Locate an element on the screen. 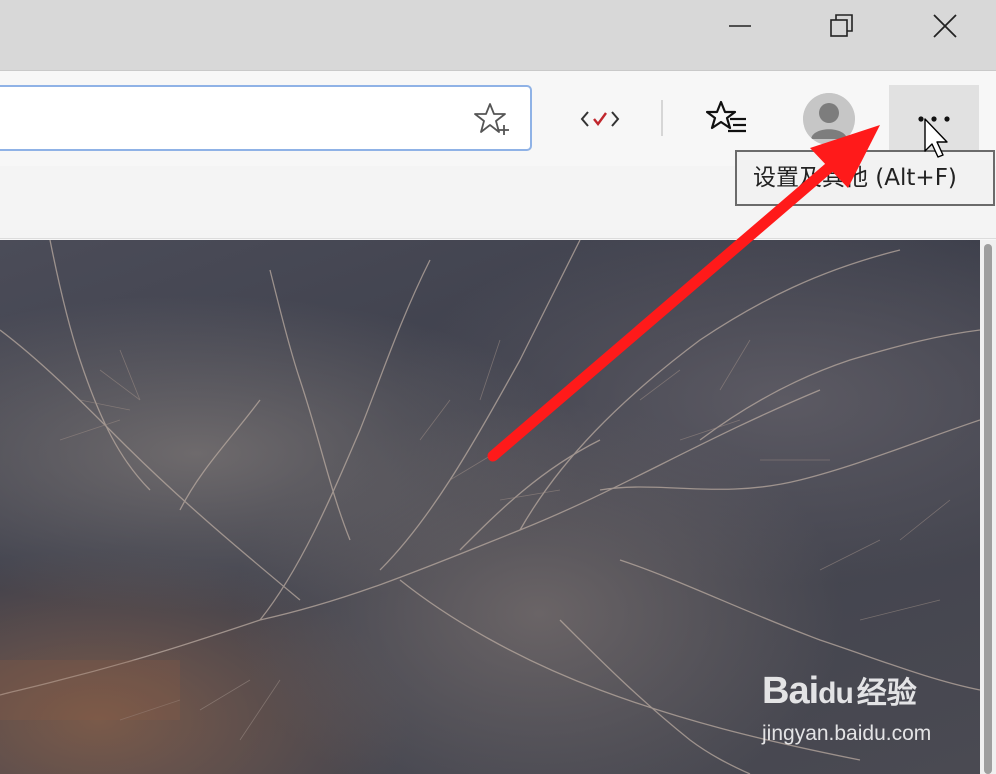 The height and width of the screenshot is (774, 996). more-dots-icon is located at coordinates (934, 119).